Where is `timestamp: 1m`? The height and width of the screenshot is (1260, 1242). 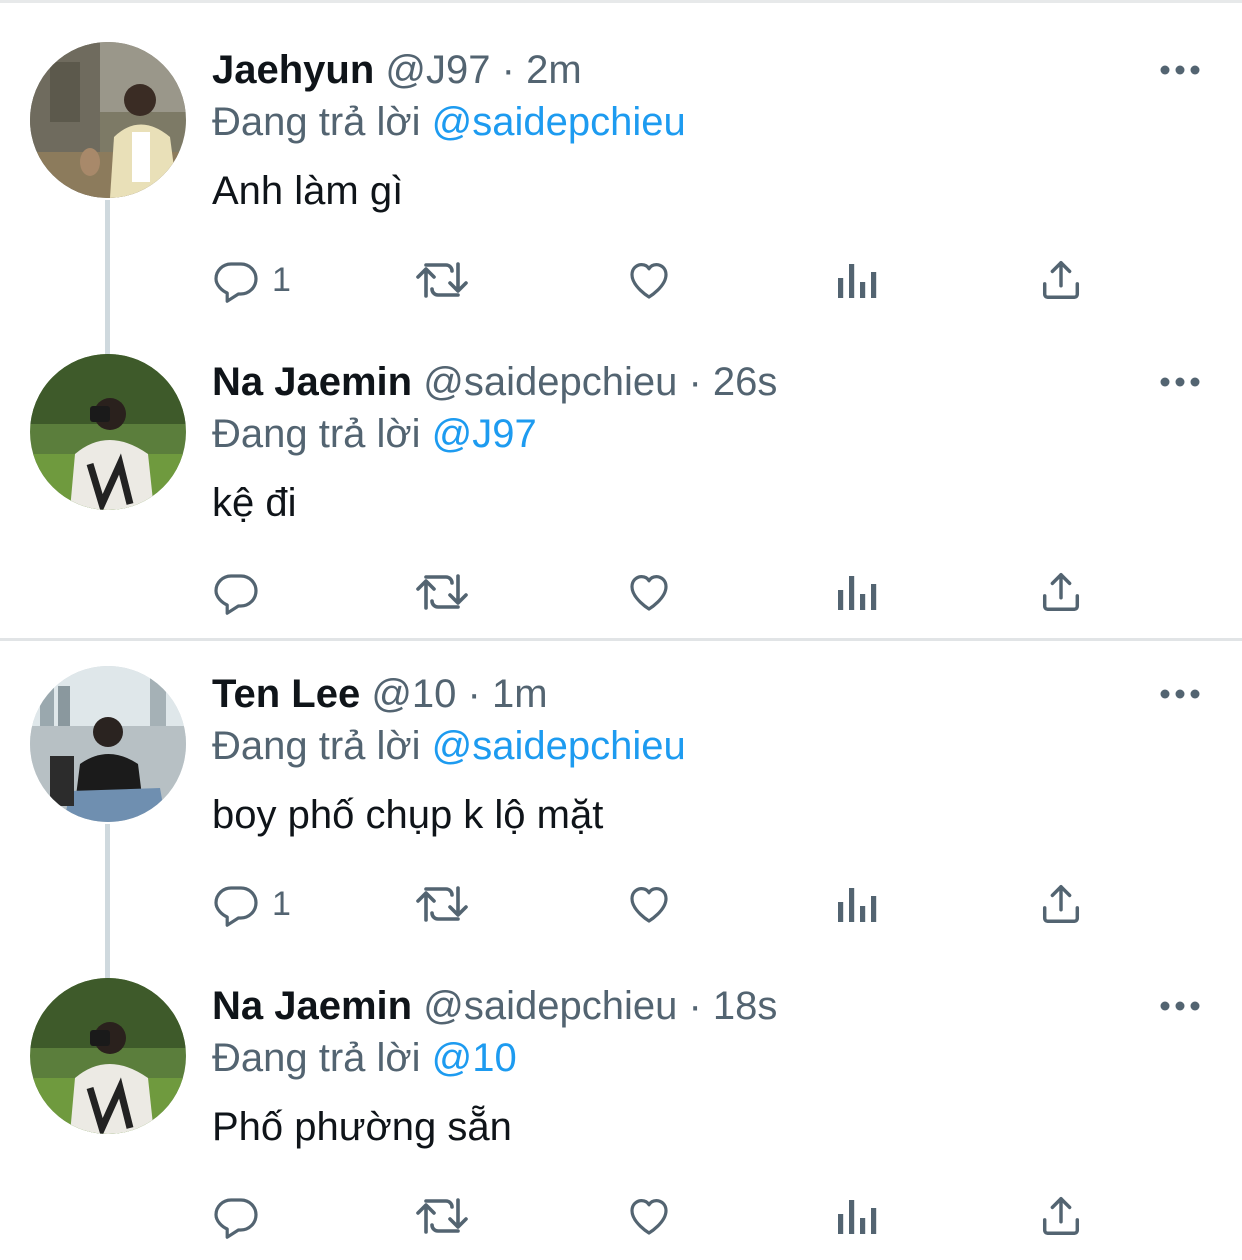 timestamp: 1m is located at coordinates (520, 694).